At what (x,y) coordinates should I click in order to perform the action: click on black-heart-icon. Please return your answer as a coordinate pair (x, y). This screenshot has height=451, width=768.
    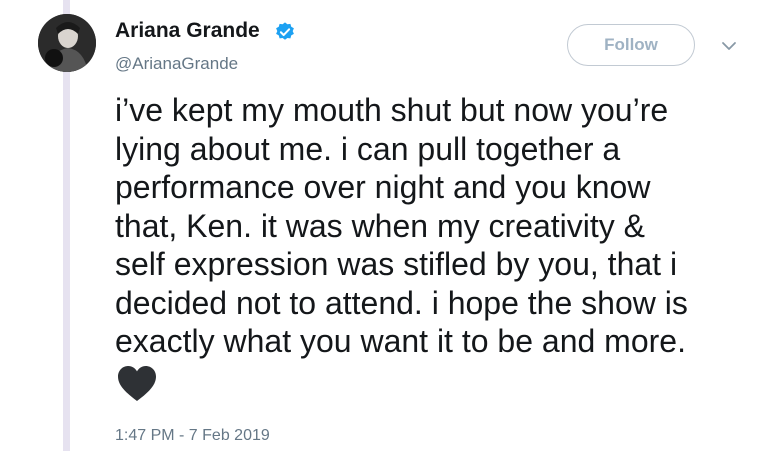
    Looking at the image, I should click on (137, 383).